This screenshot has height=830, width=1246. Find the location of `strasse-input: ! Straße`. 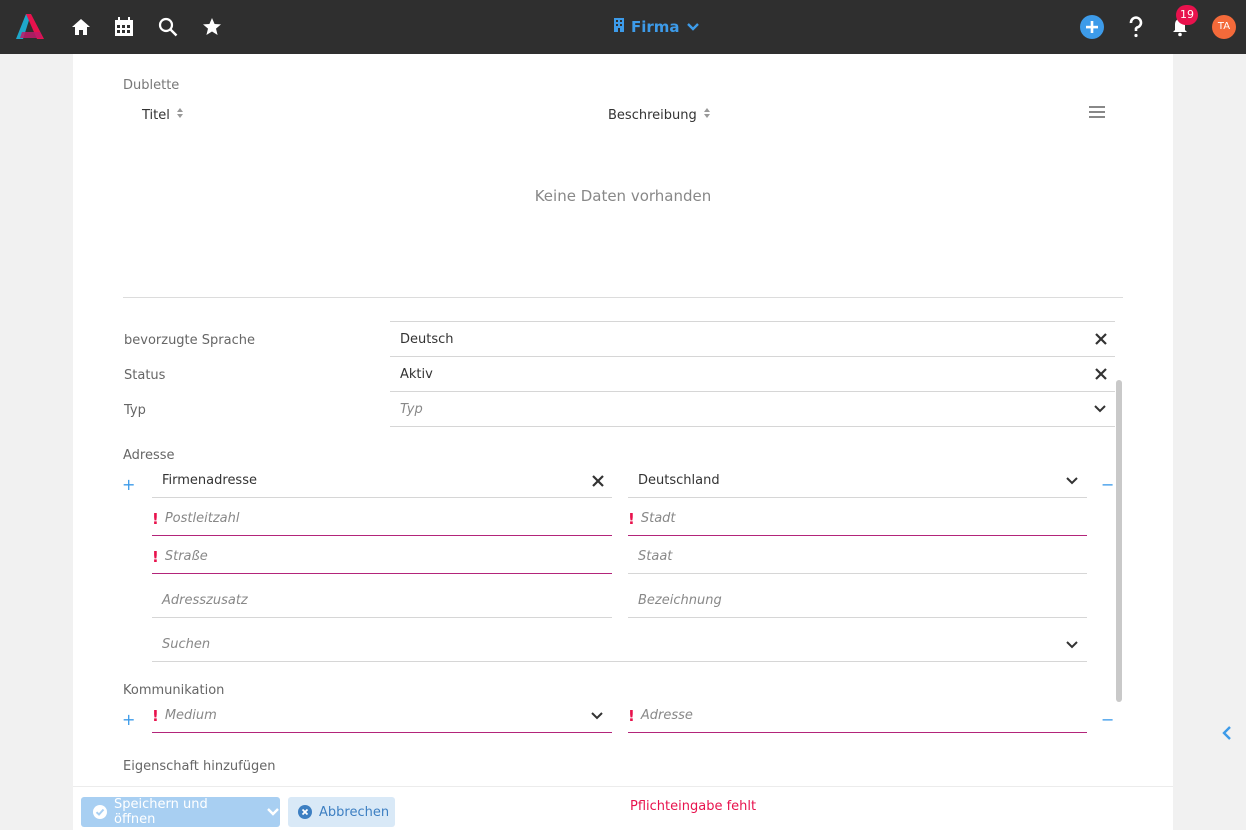

strasse-input: ! Straße is located at coordinates (382, 557).